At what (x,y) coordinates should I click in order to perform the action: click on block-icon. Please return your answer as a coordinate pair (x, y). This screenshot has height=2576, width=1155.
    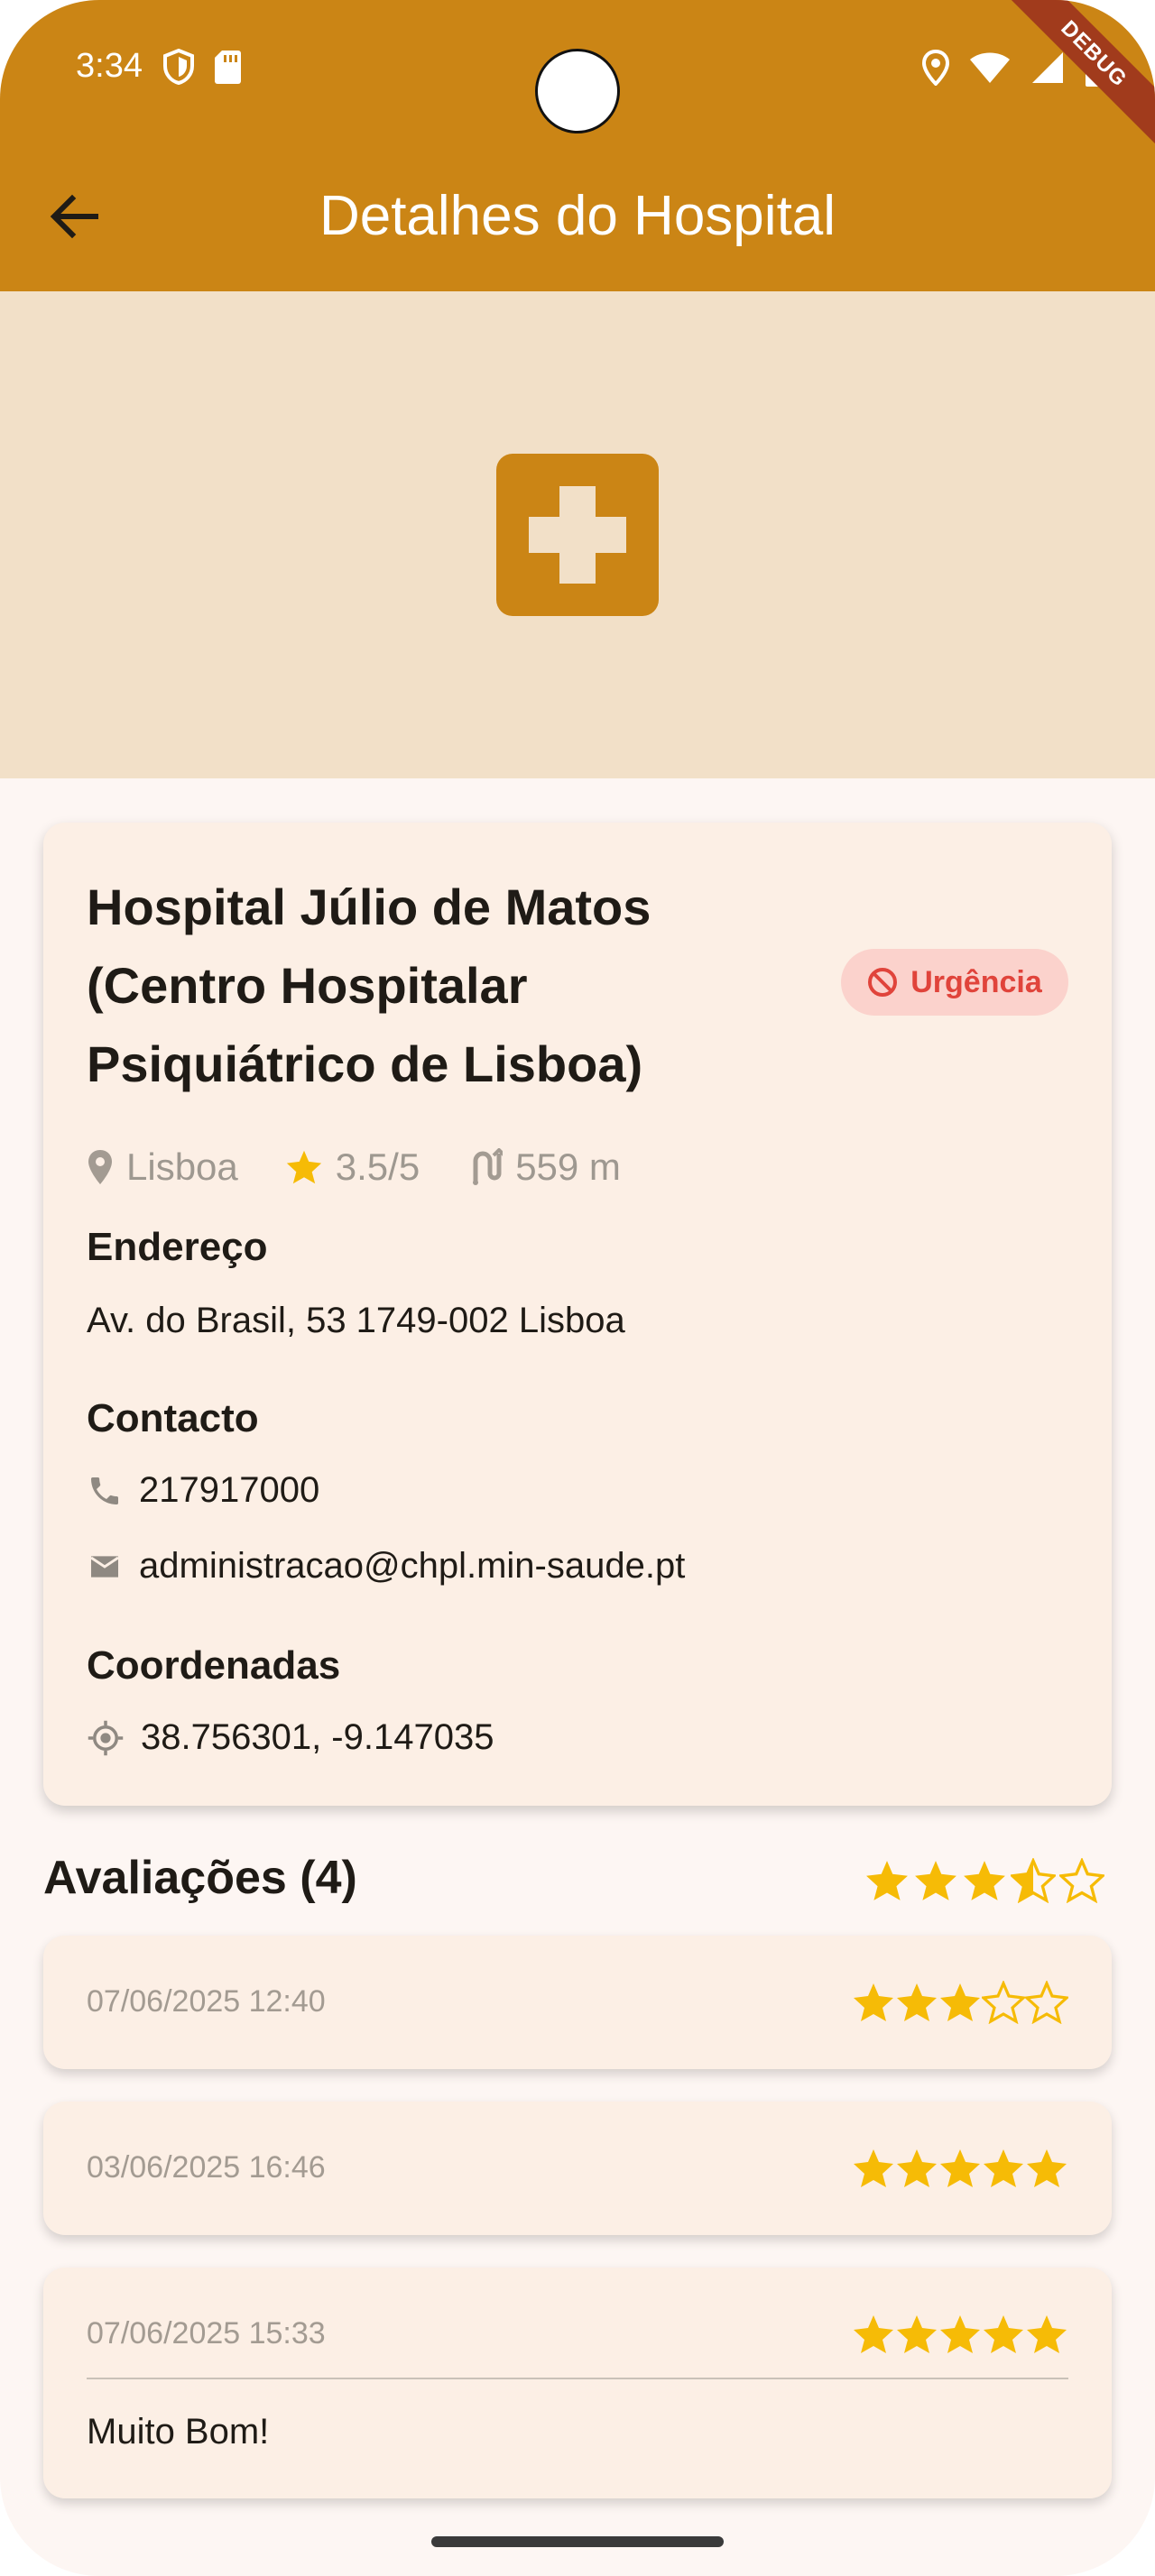
    Looking at the image, I should click on (882, 982).